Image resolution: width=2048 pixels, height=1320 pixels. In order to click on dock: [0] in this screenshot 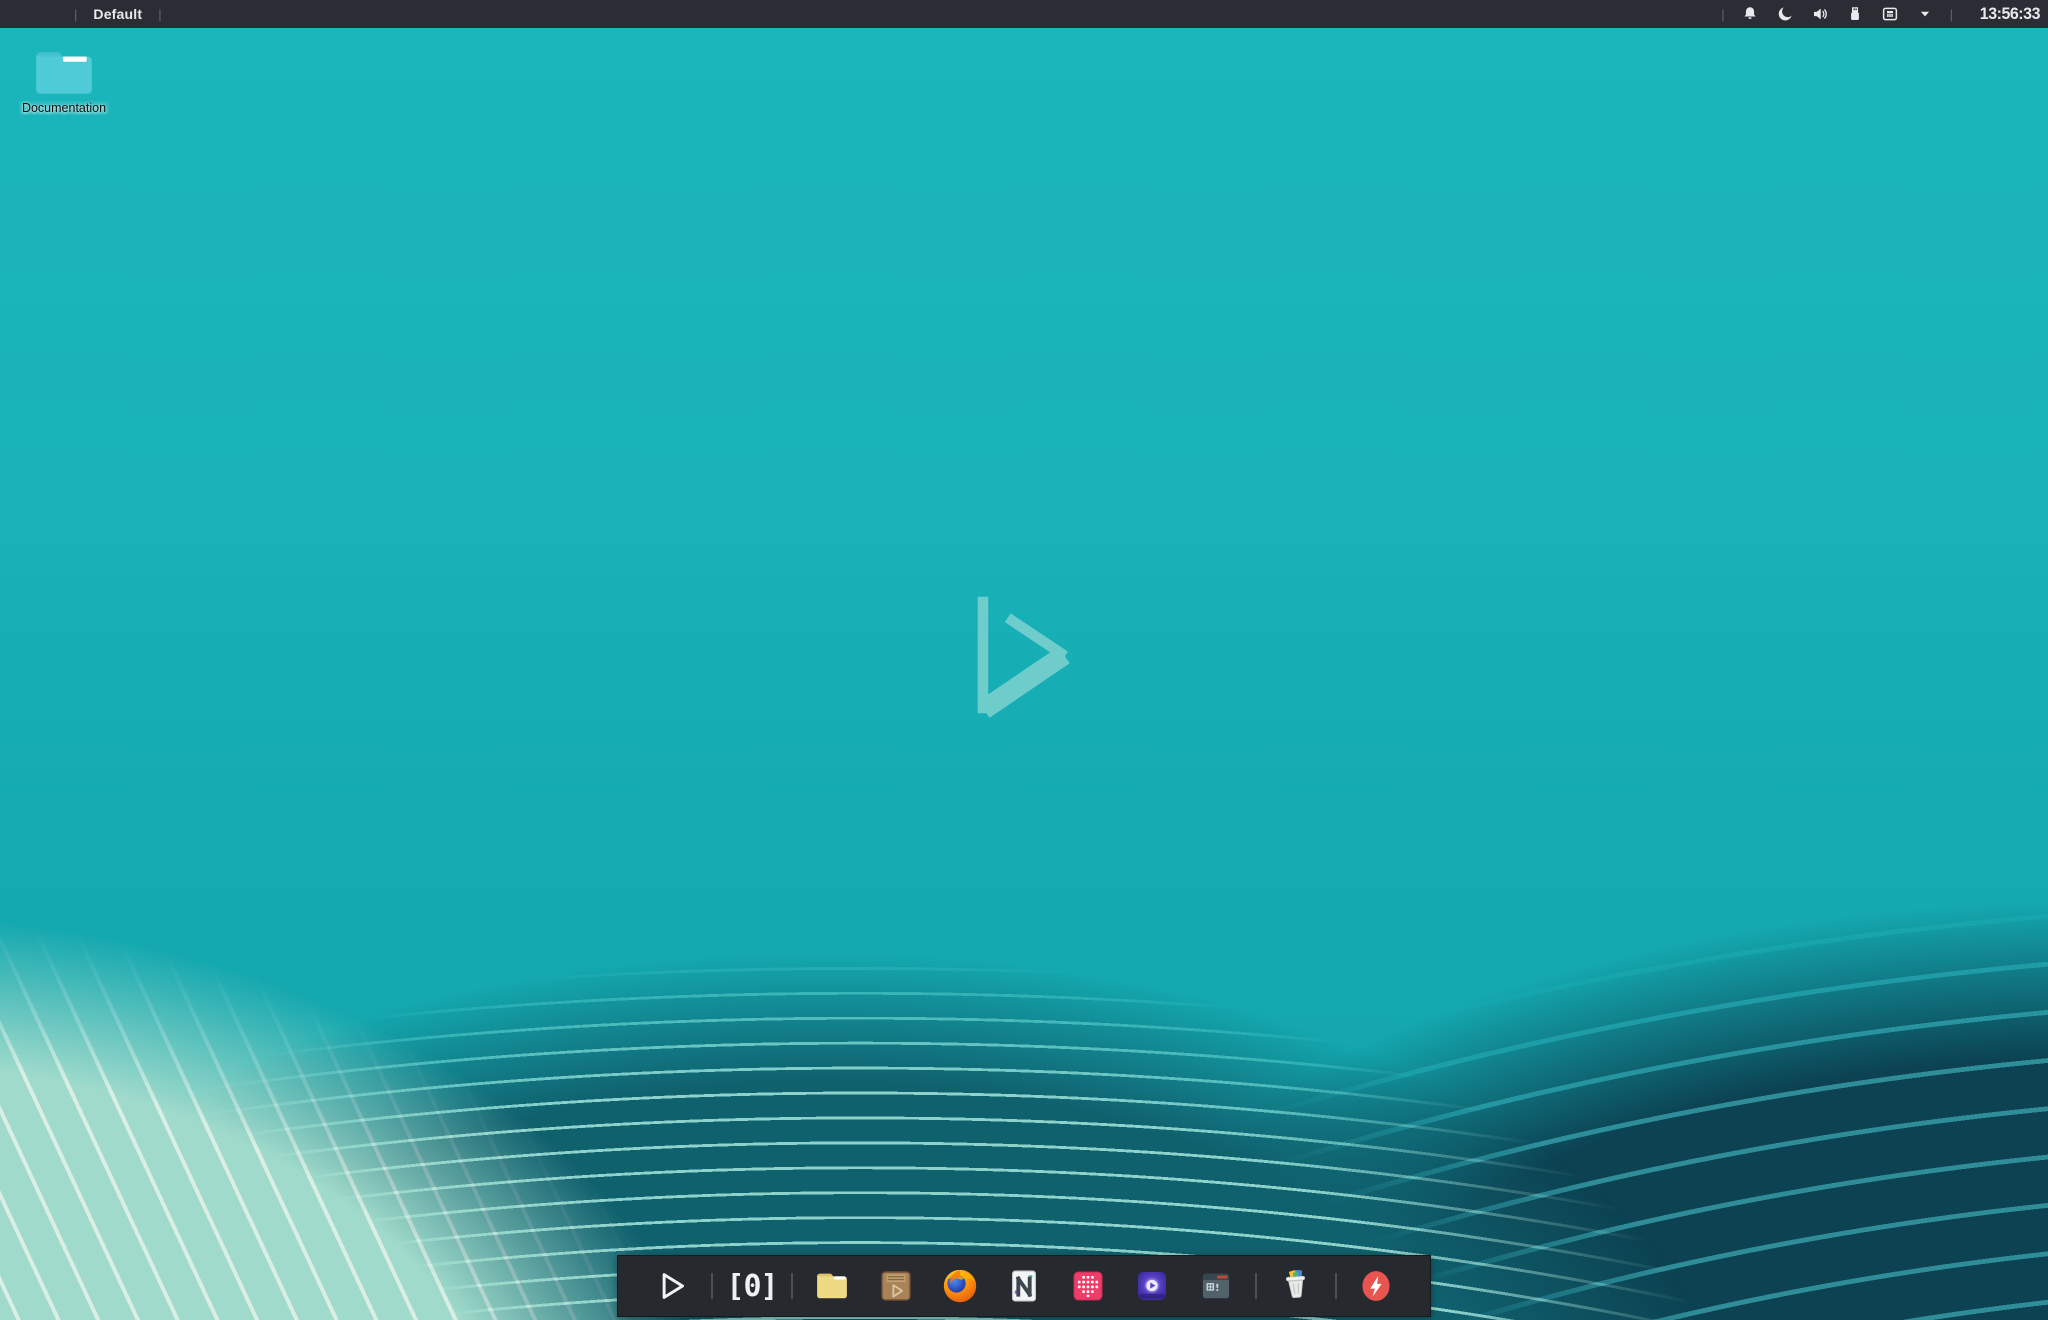, I will do `click(1024, 1286)`.